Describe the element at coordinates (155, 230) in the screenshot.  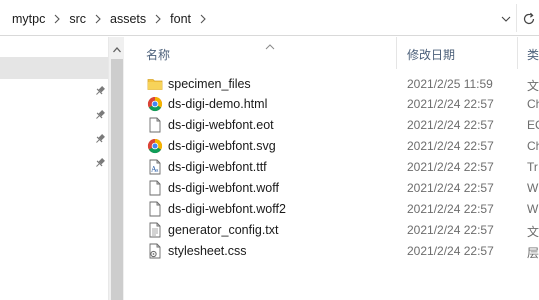
I see `text-file-icon` at that location.